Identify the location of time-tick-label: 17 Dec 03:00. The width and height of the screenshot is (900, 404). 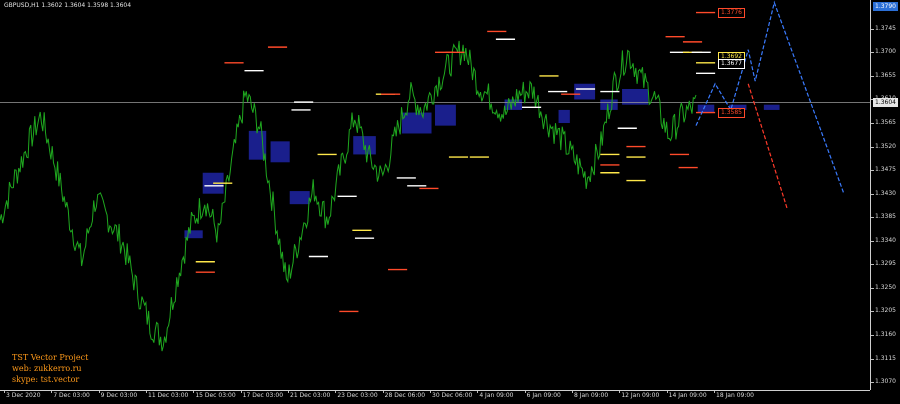
(263, 395).